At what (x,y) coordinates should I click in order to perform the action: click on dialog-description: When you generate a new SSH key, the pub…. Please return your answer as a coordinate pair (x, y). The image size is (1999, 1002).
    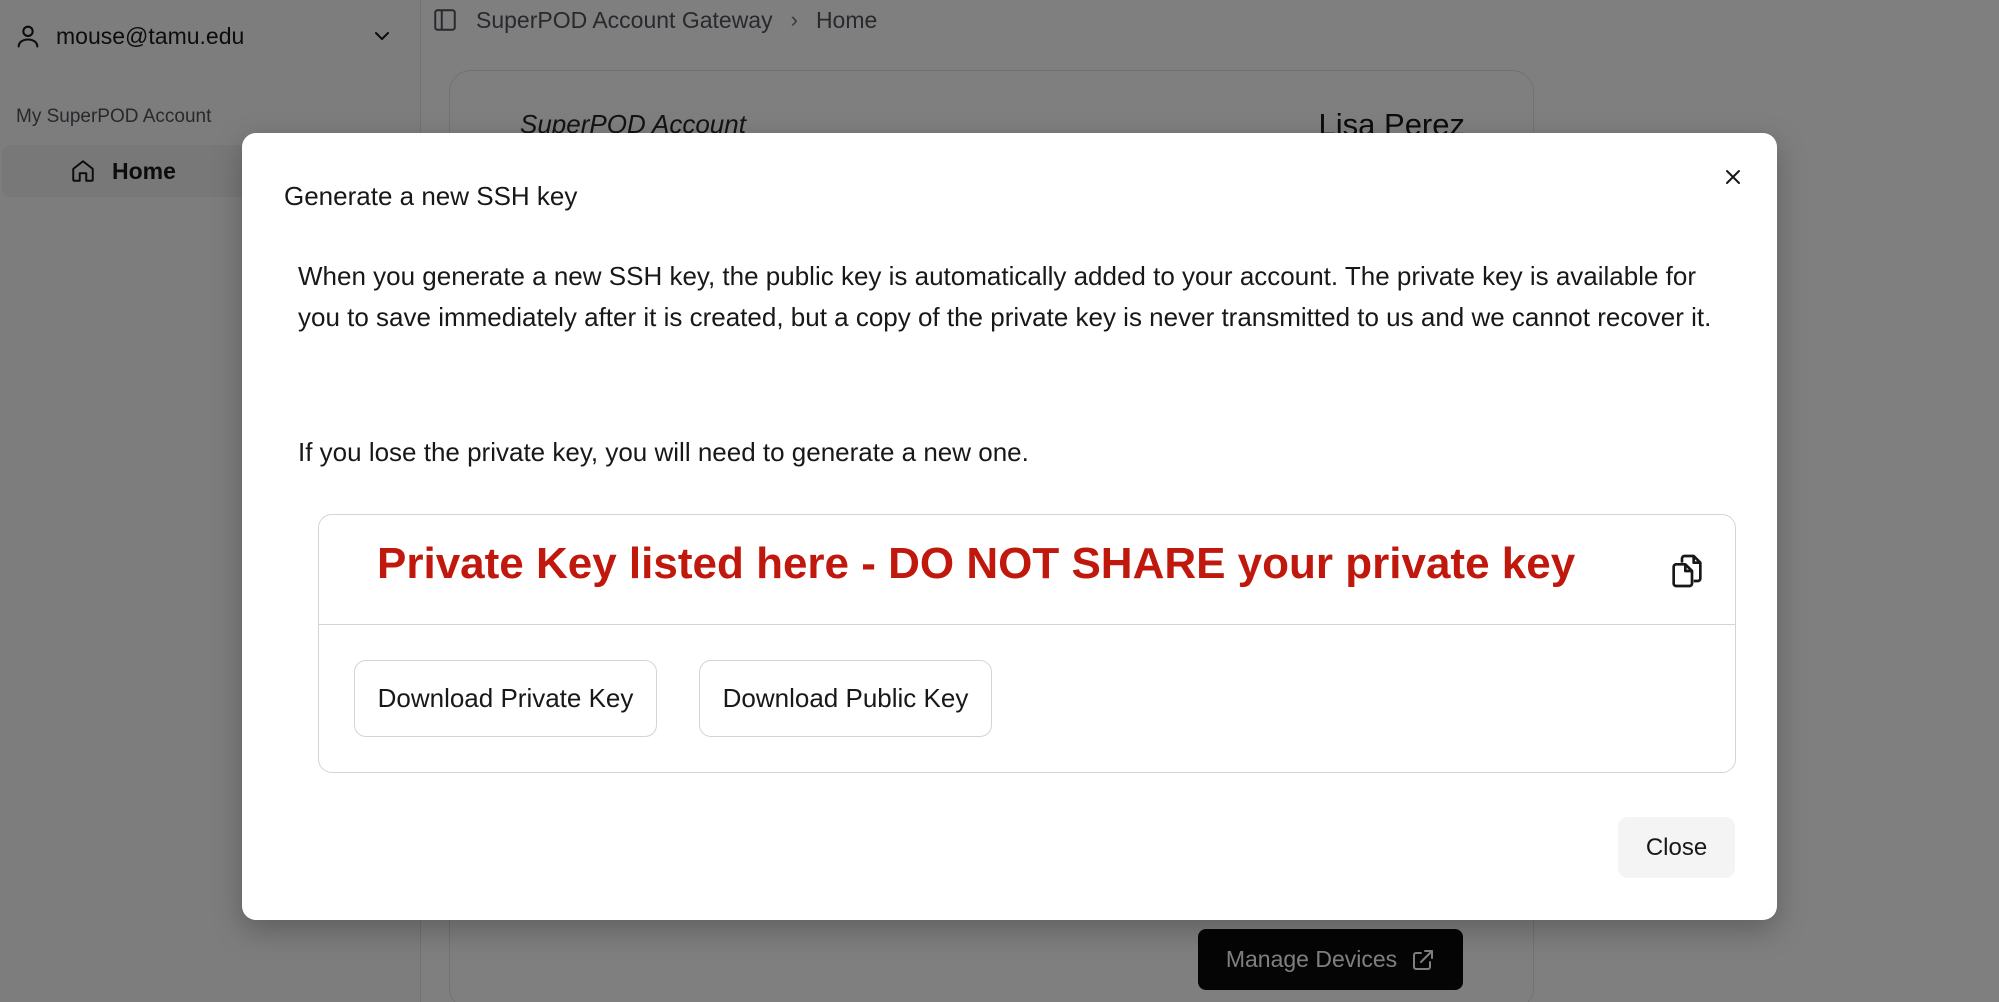
    Looking at the image, I should click on (1005, 296).